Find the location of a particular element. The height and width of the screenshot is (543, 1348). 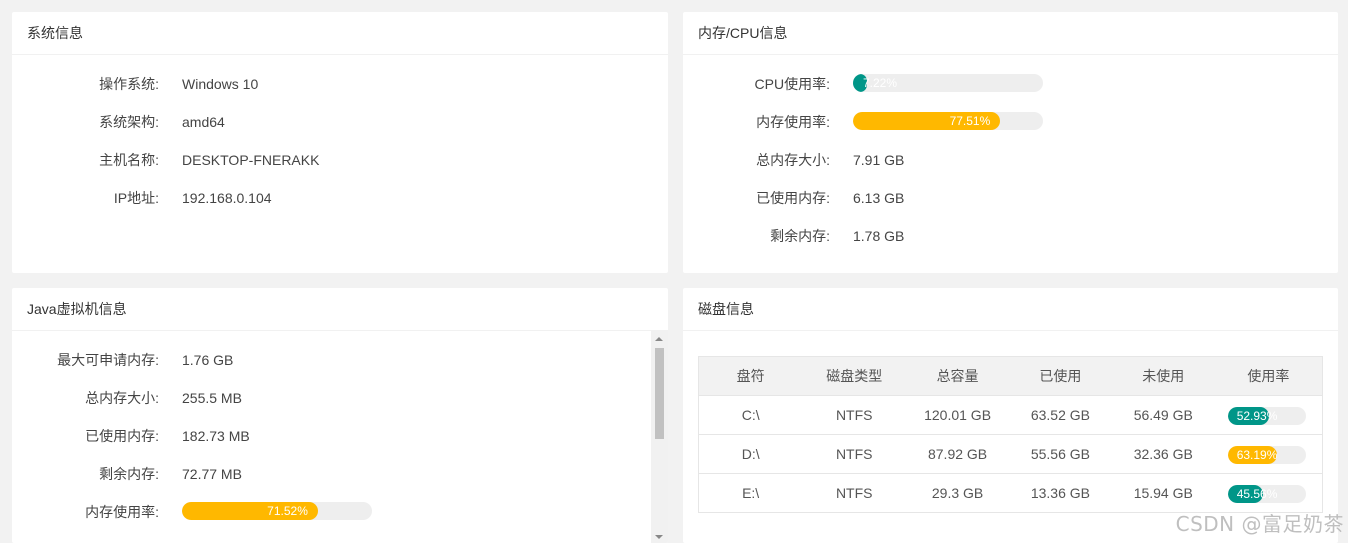

usage-cell: 45.56% is located at coordinates (1268, 493).